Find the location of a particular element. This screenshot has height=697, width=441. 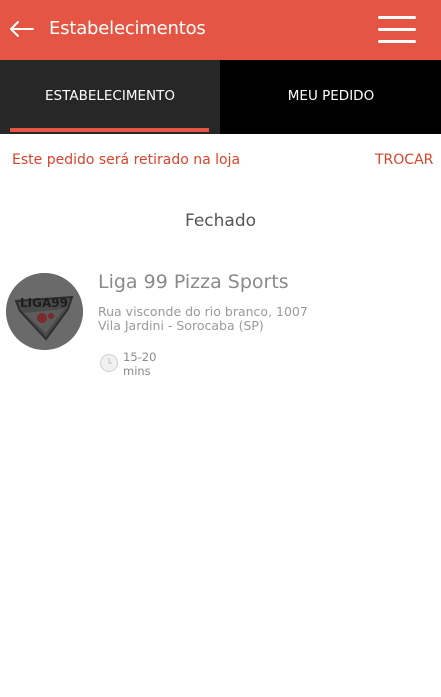

change-button: TROCAR is located at coordinates (404, 160).